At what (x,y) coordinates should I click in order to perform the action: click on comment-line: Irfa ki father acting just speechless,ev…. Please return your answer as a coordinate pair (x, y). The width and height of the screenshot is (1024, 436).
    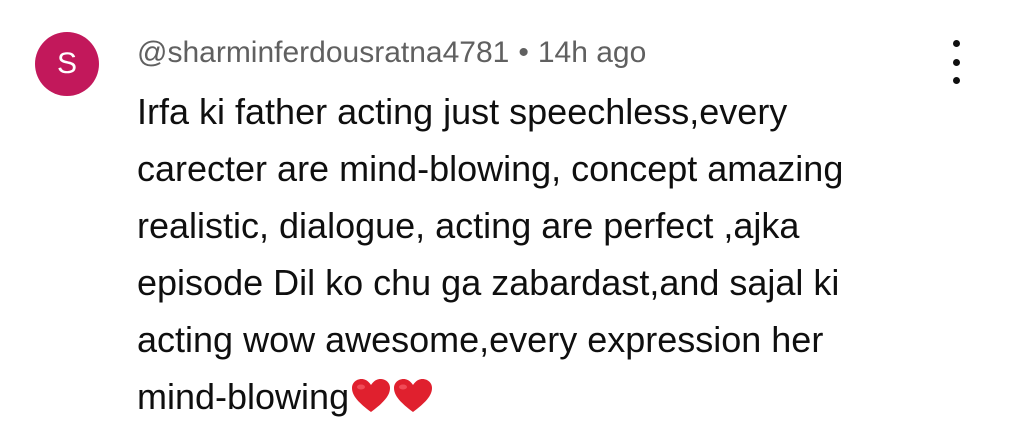
    Looking at the image, I should click on (462, 111).